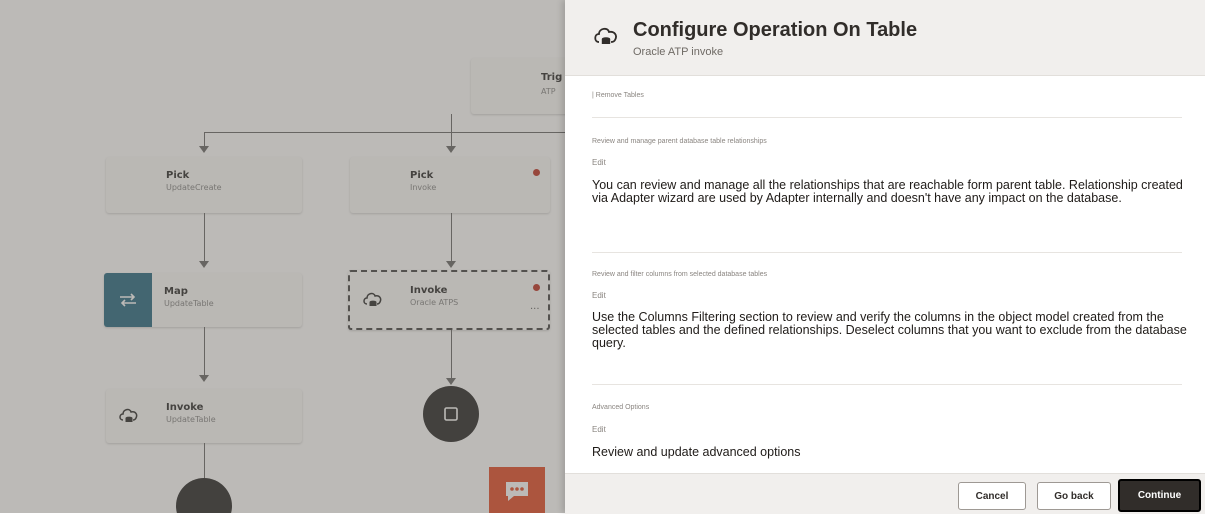 The width and height of the screenshot is (1205, 514). I want to click on chat-icon, so click(517, 491).